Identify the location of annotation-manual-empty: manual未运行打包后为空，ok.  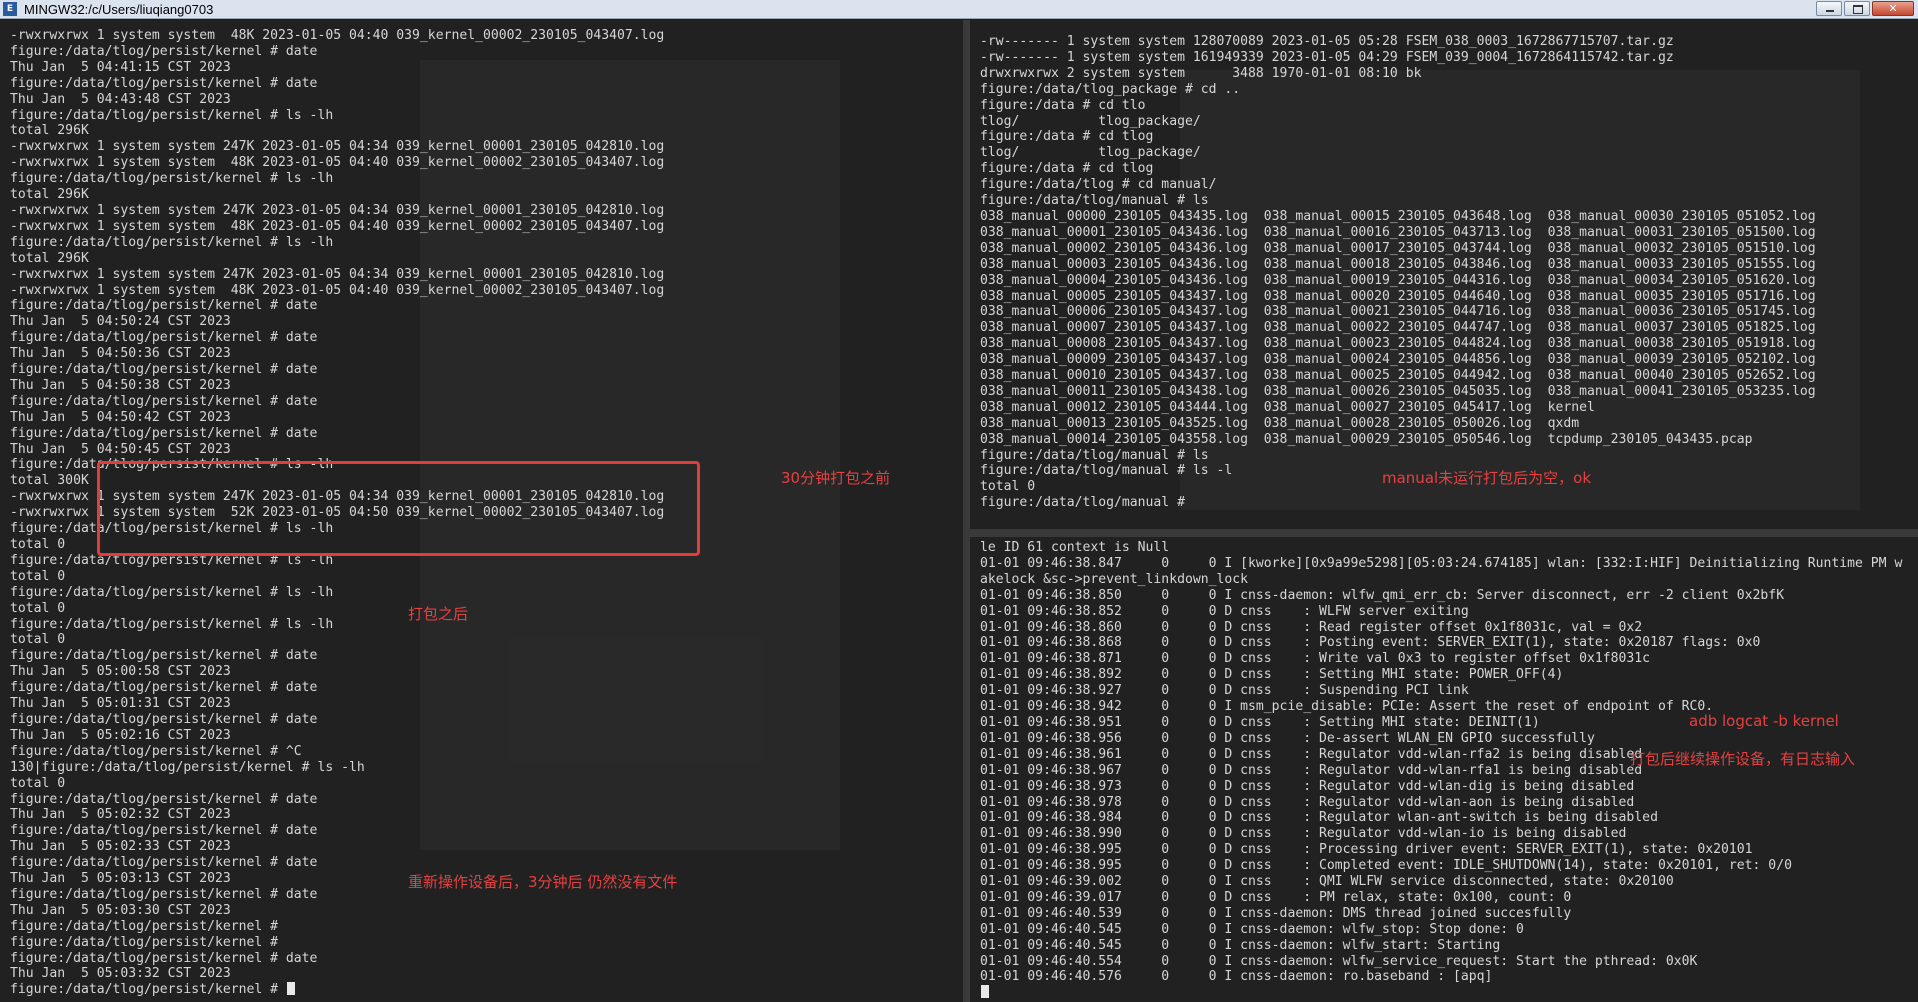
(1487, 478).